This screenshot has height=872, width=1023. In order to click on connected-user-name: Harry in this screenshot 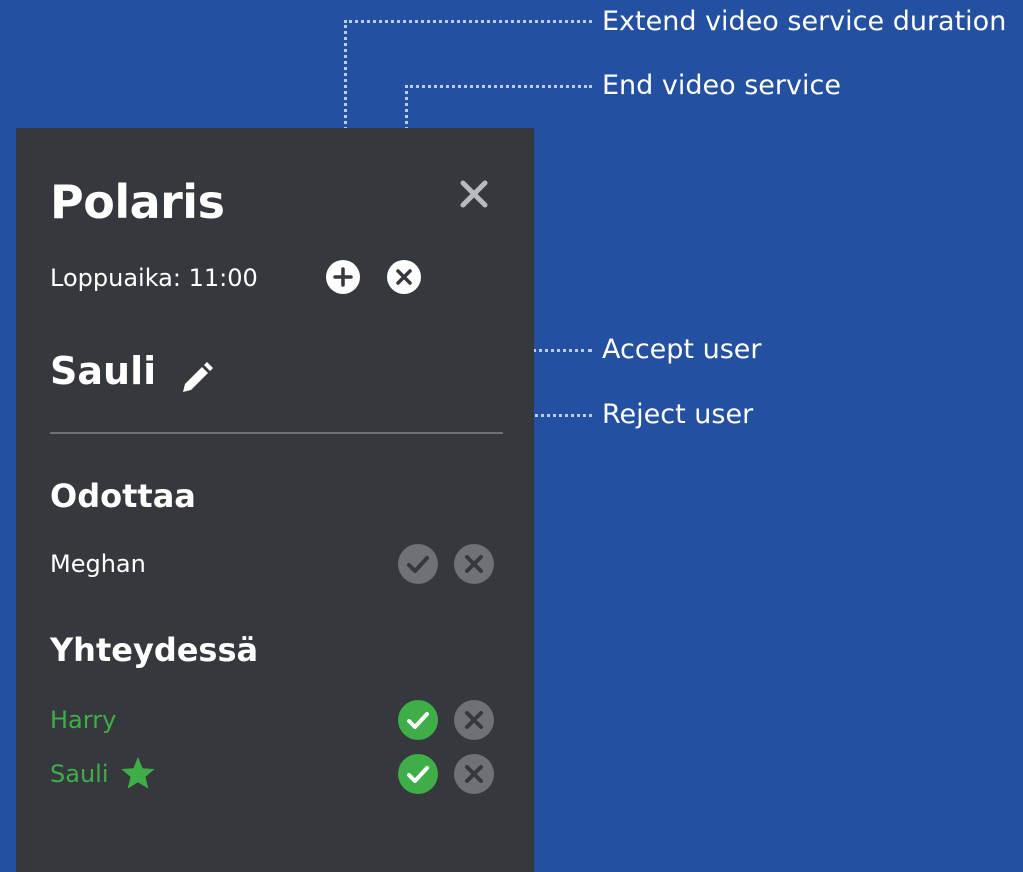, I will do `click(83, 720)`.